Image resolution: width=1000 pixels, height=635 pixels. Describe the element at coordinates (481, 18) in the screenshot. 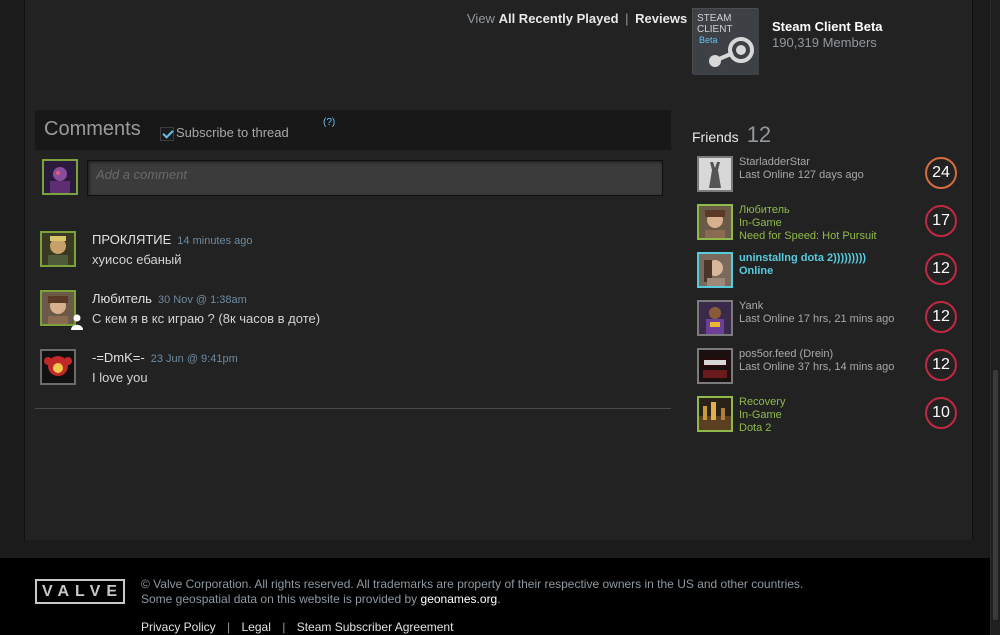

I see `view-prefix: View` at that location.